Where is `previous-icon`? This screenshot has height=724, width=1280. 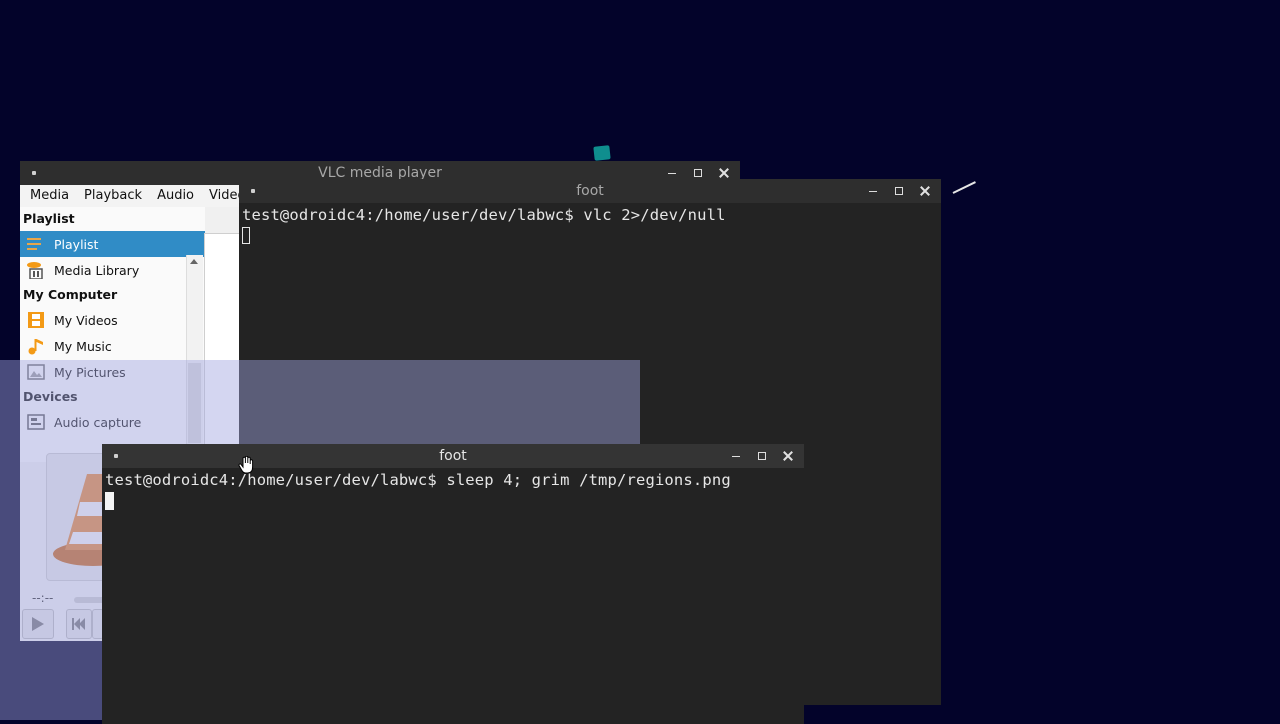 previous-icon is located at coordinates (78, 624).